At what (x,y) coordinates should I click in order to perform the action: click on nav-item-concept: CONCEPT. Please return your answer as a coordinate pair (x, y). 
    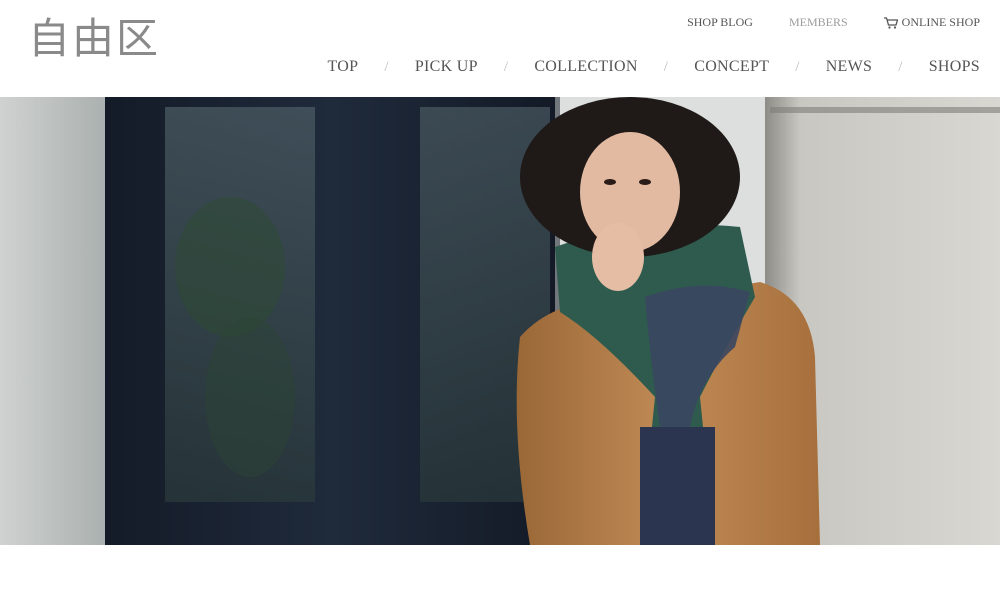
    Looking at the image, I should click on (731, 67).